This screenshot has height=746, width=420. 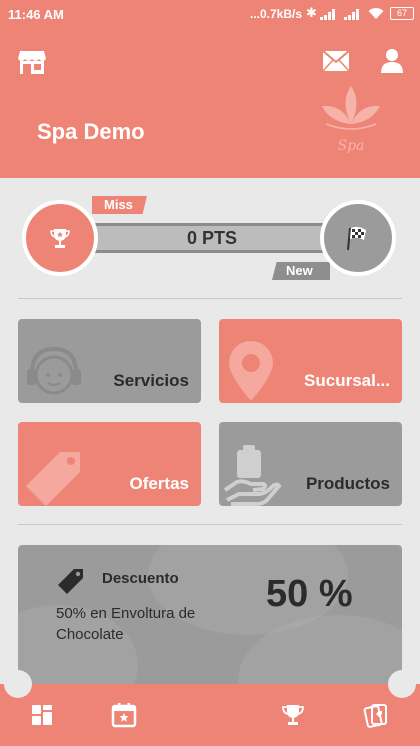 I want to click on spa-logo: Spa, so click(x=351, y=121).